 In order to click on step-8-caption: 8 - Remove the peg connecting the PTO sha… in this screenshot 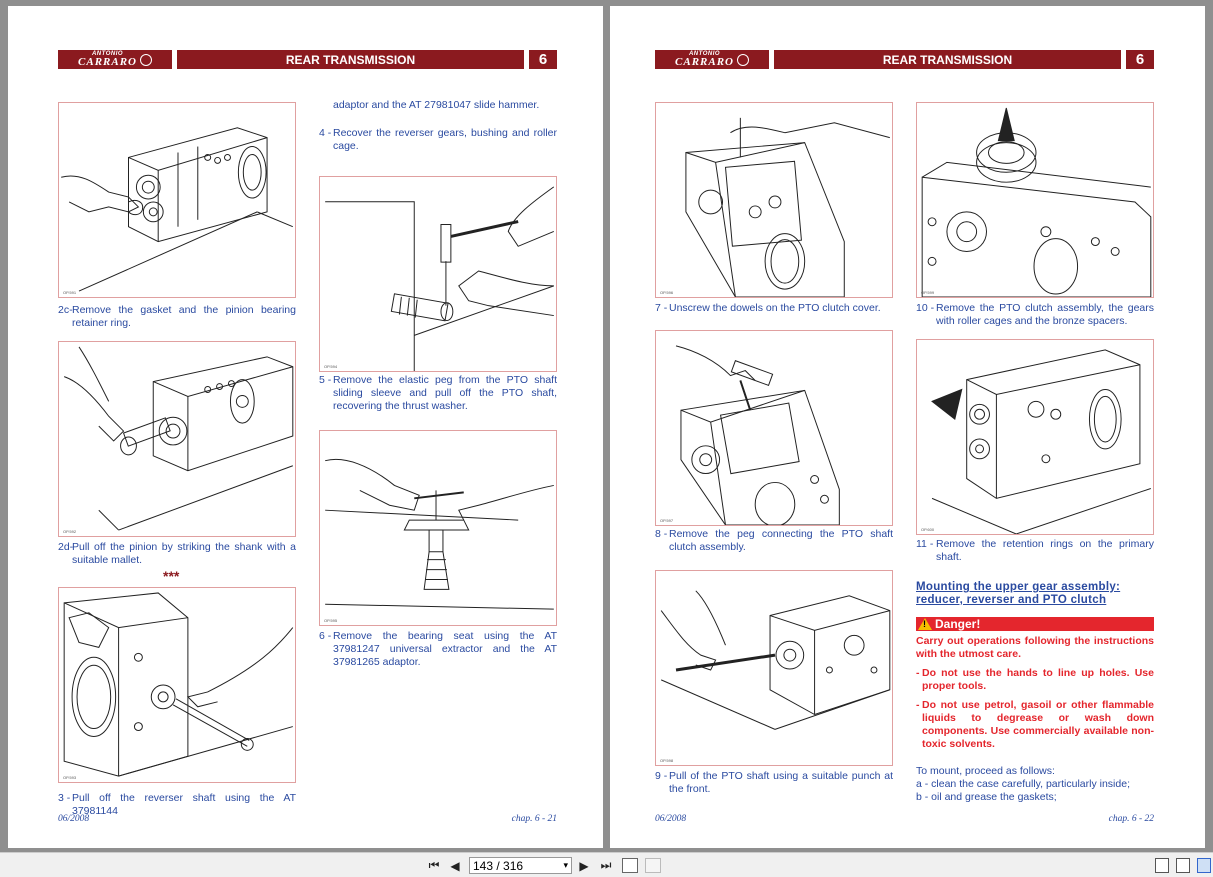, I will do `click(774, 540)`.